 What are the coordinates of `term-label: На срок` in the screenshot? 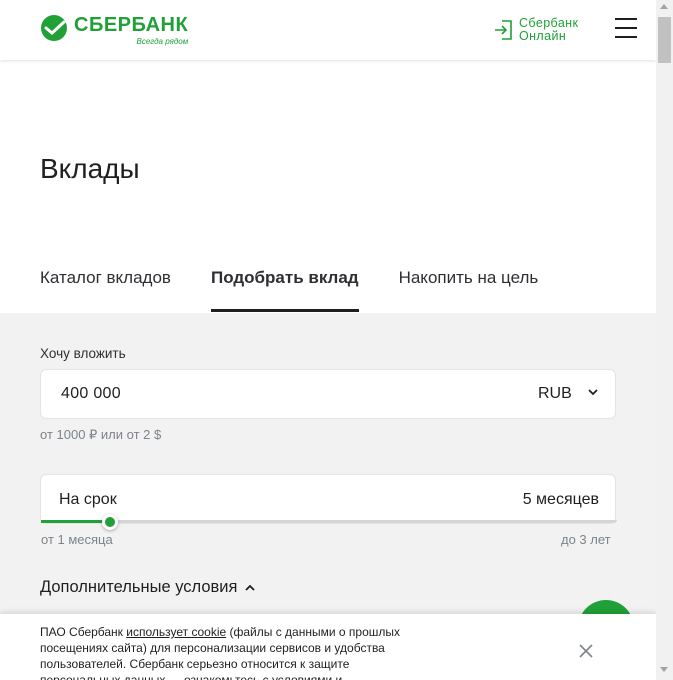 It's located at (88, 499).